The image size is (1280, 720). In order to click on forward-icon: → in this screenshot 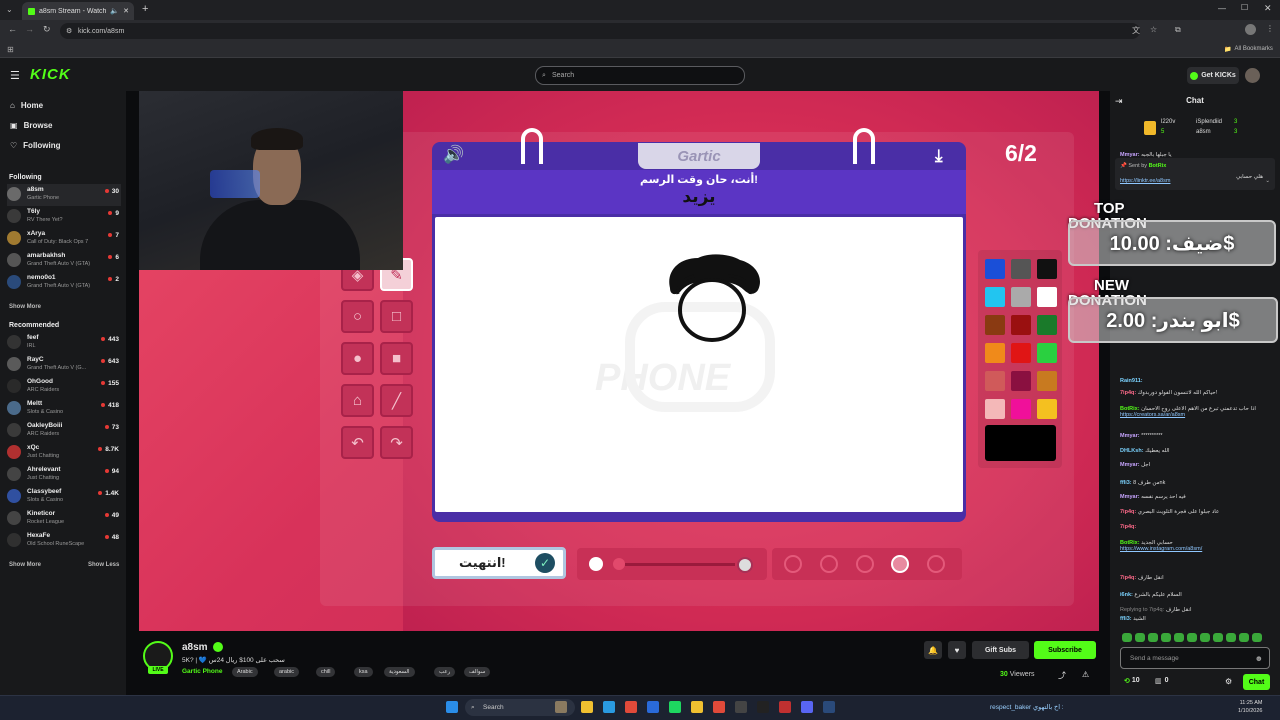, I will do `click(29, 29)`.